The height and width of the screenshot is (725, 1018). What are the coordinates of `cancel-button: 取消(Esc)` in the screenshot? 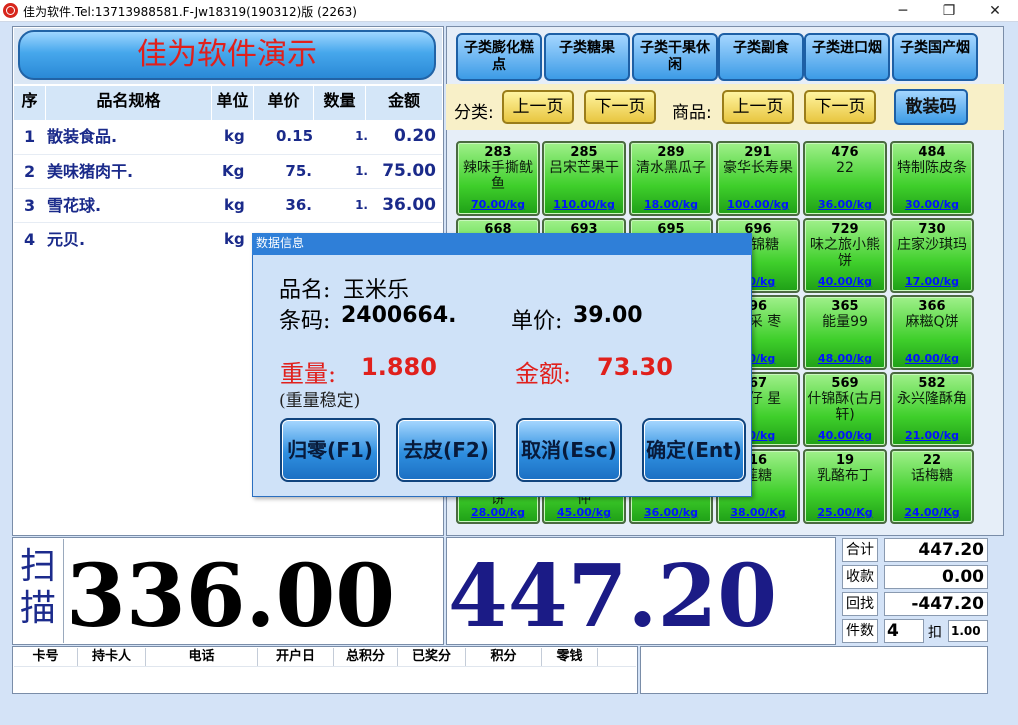 It's located at (569, 450).